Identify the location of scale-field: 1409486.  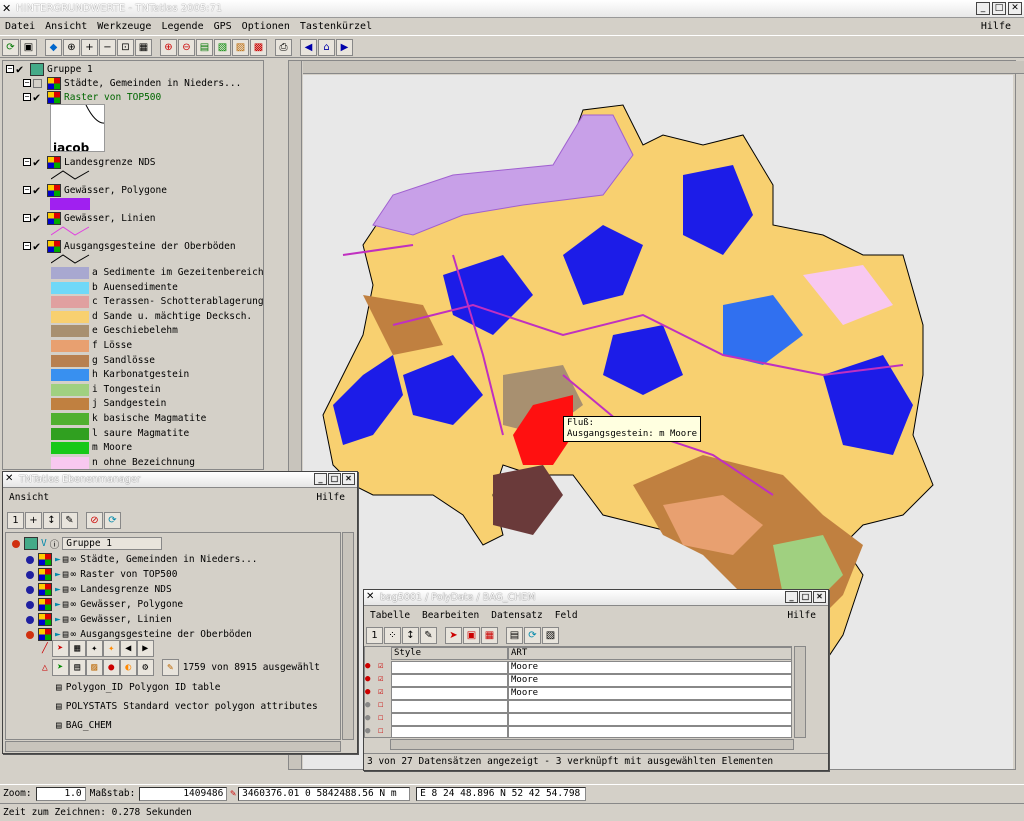
(183, 793).